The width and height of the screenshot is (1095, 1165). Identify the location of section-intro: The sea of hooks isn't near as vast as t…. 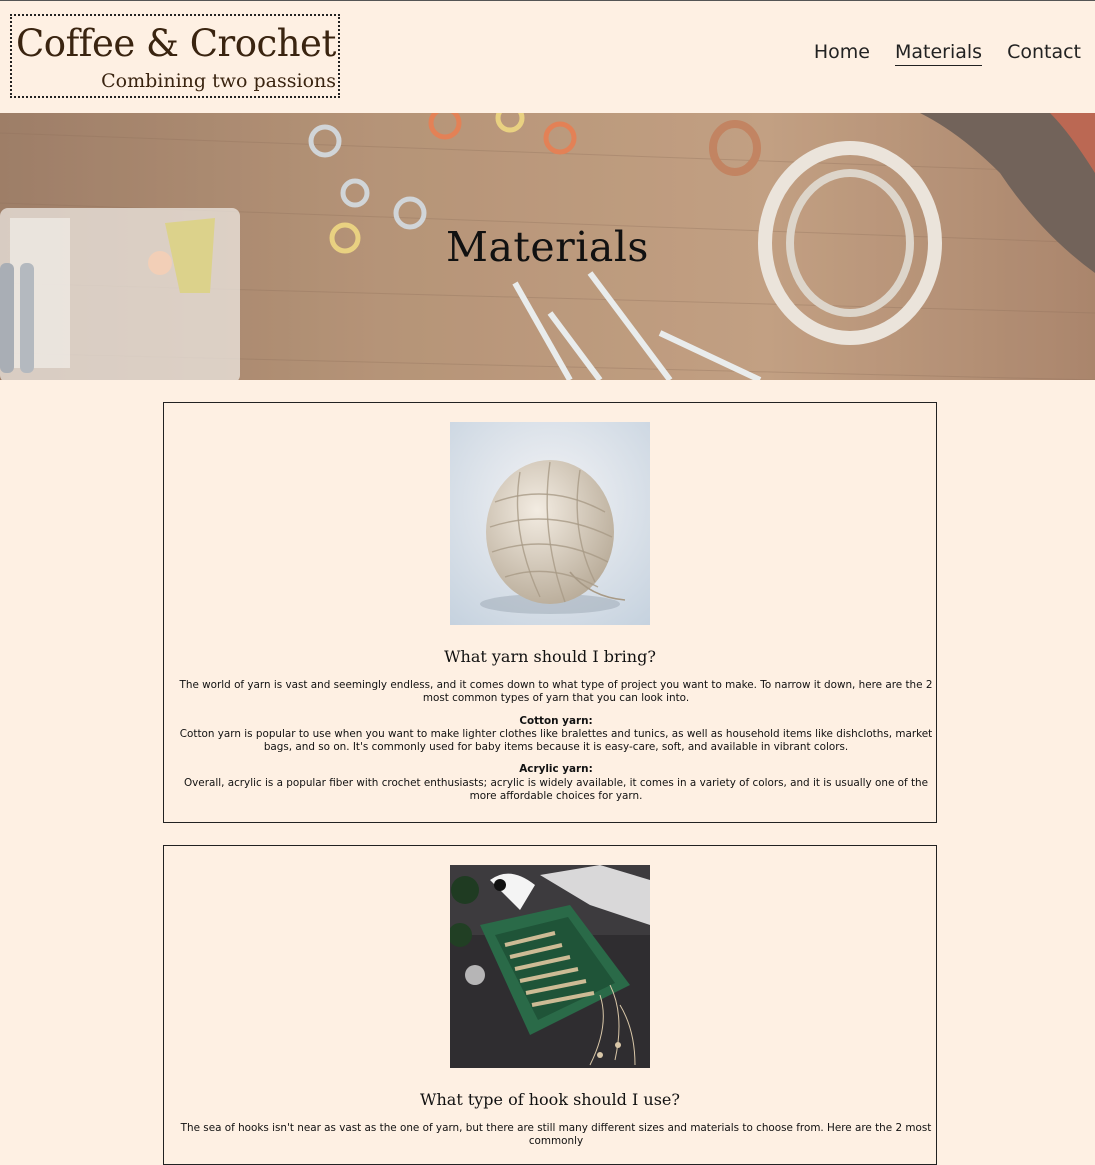
(556, 1135).